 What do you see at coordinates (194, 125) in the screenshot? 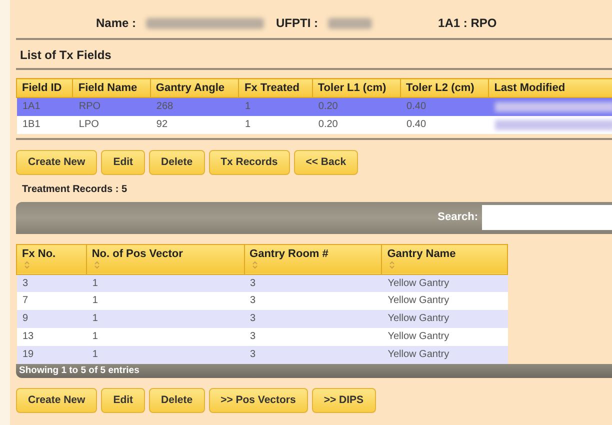
I see `table-cell: 92` at bounding box center [194, 125].